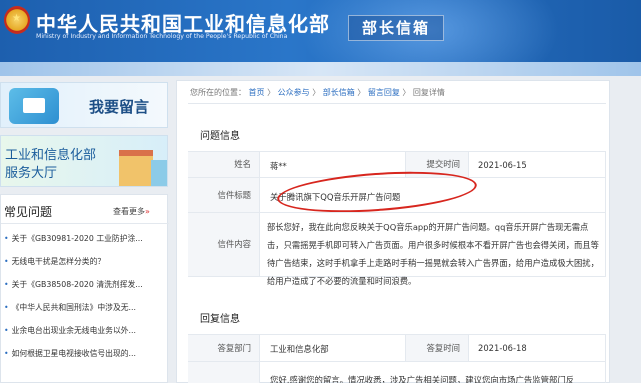 The width and height of the screenshot is (641, 383). What do you see at coordinates (51, 155) in the screenshot?
I see `service-hall-line1: 工业和信息化部` at bounding box center [51, 155].